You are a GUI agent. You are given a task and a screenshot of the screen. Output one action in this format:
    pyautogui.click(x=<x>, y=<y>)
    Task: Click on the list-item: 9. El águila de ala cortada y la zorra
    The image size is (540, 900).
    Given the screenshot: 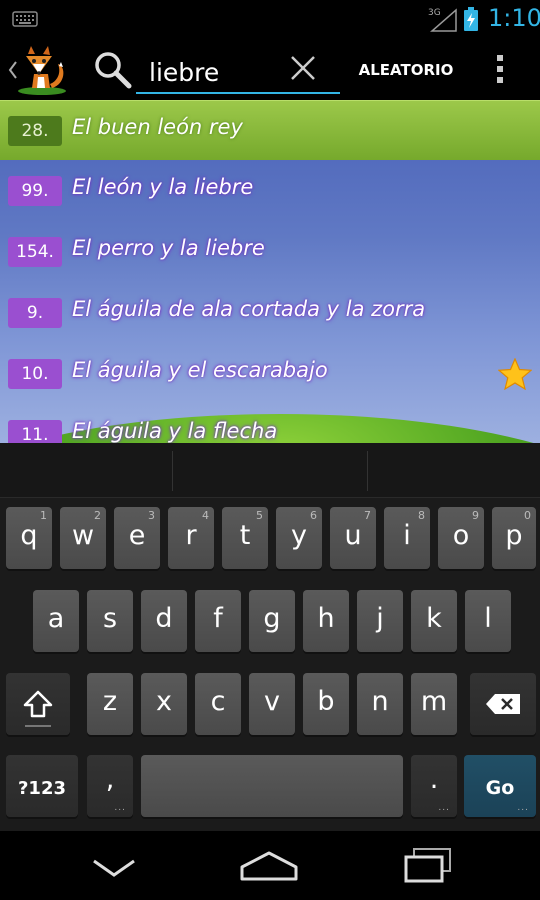 What is the action you would take?
    pyautogui.click(x=270, y=313)
    